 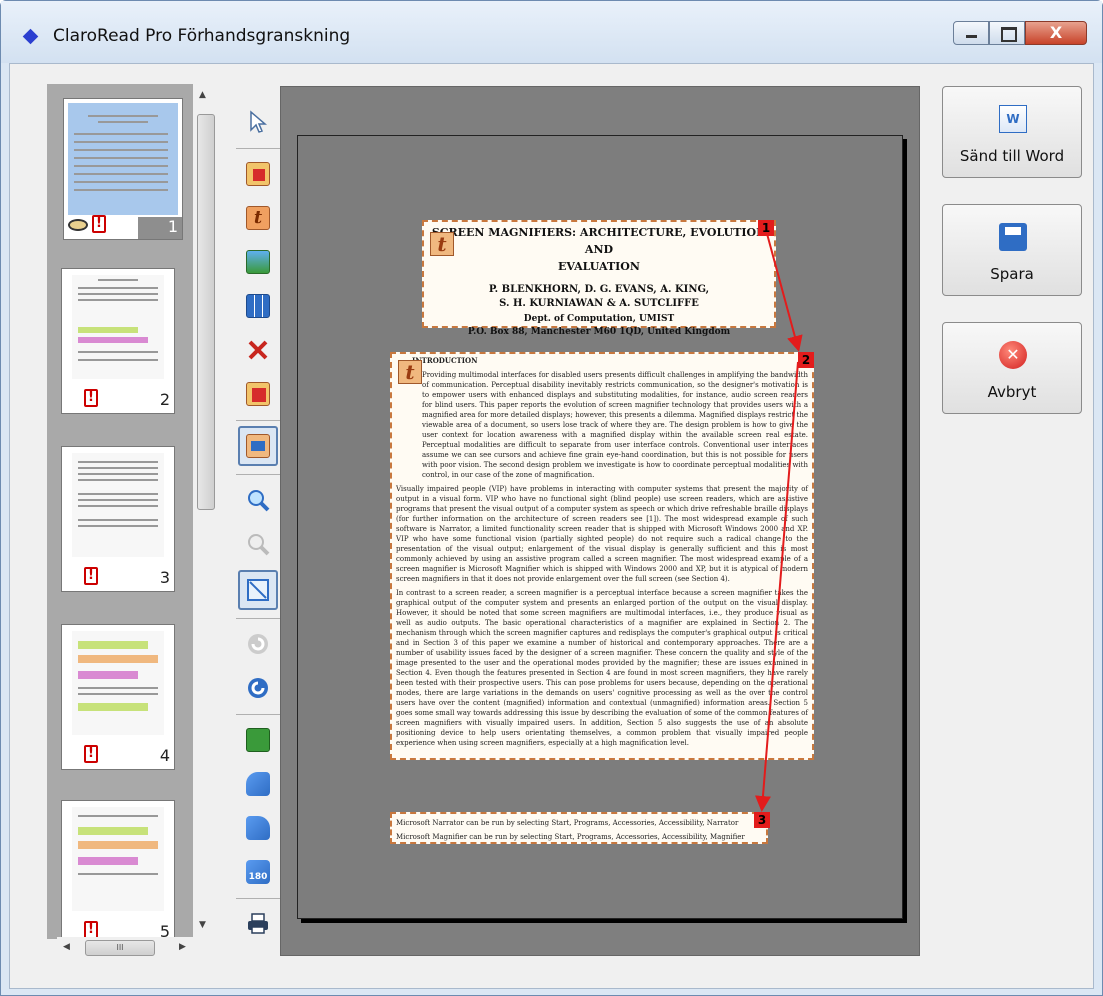 What do you see at coordinates (120, 948) in the screenshot?
I see `scrollbar-thumb: III` at bounding box center [120, 948].